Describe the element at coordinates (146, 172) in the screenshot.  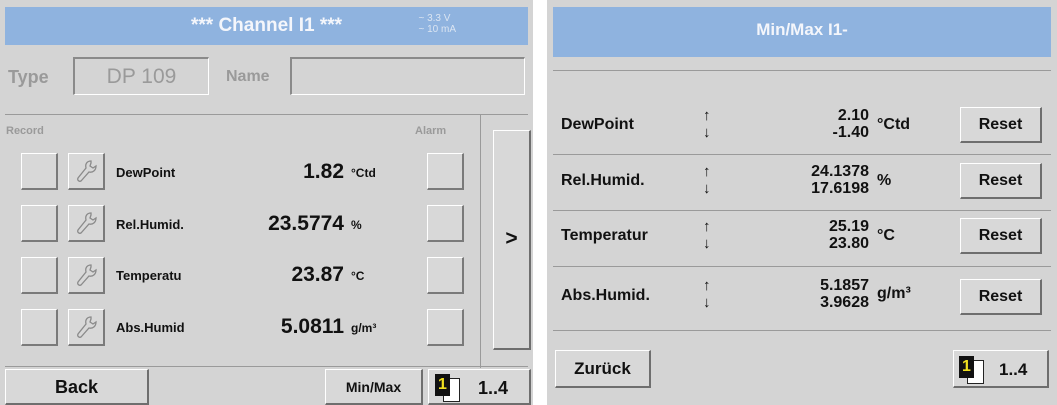
I see `measurement-name-dewpoint: DewPoint` at that location.